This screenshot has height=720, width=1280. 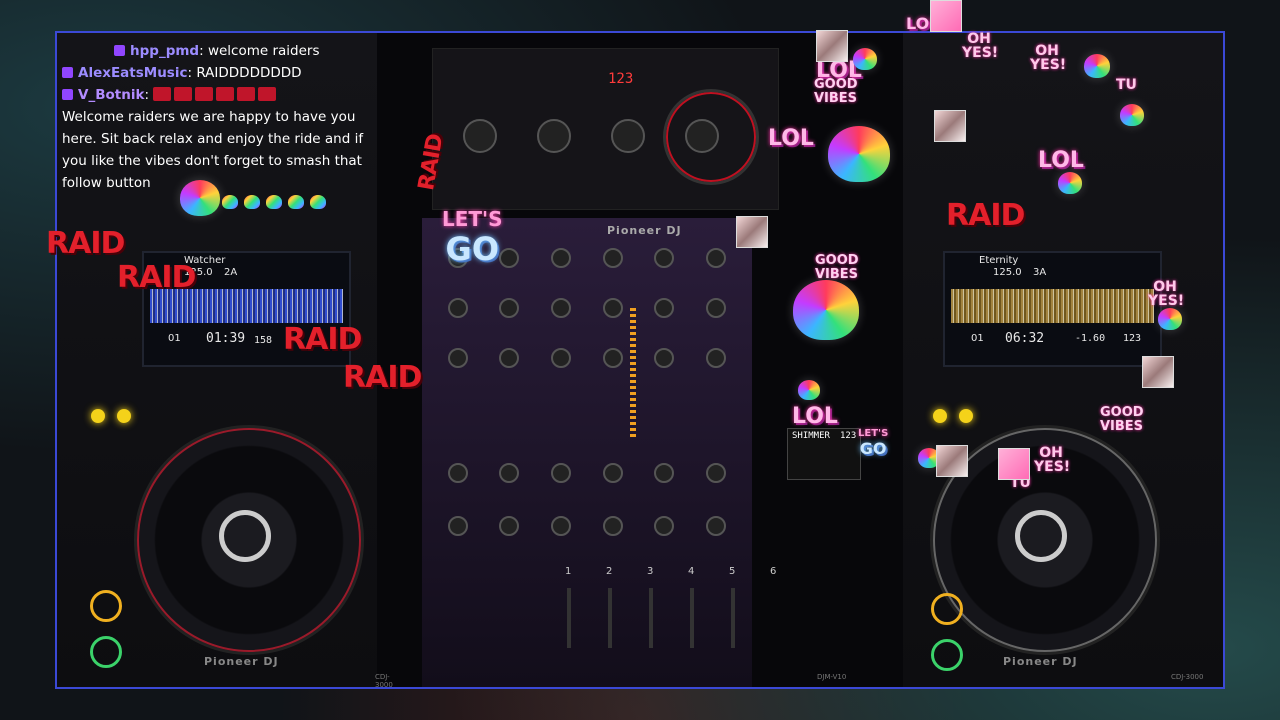 I want to click on key-readout: 3A, so click(x=1040, y=272).